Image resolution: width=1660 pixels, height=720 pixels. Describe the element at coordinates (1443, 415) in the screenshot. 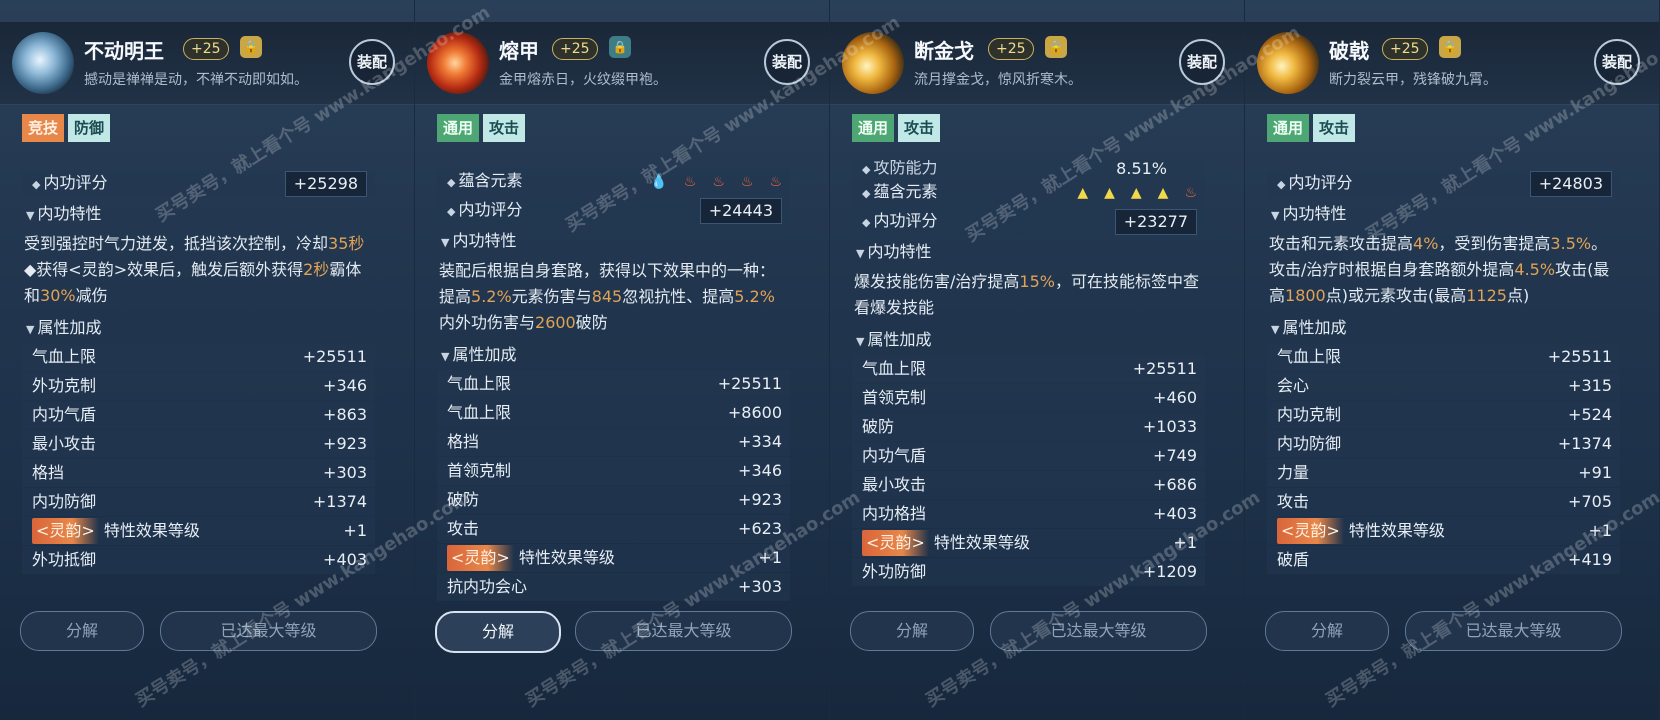

I see `attr-row: 内功克制 +524` at that location.